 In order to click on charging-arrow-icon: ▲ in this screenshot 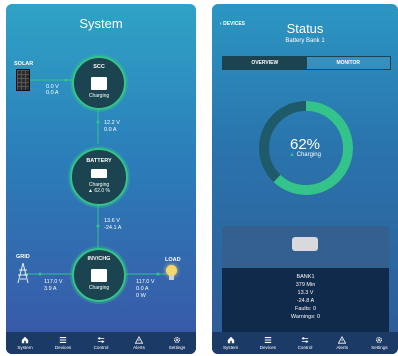, I will do `click(293, 155)`.